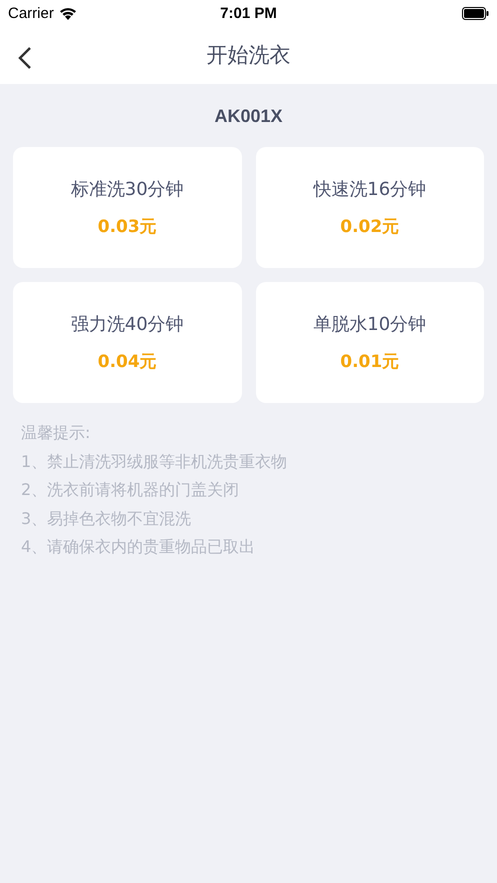 The image size is (497, 883). Describe the element at coordinates (248, 13) in the screenshot. I see `clock-time: 7:01 PM` at that location.